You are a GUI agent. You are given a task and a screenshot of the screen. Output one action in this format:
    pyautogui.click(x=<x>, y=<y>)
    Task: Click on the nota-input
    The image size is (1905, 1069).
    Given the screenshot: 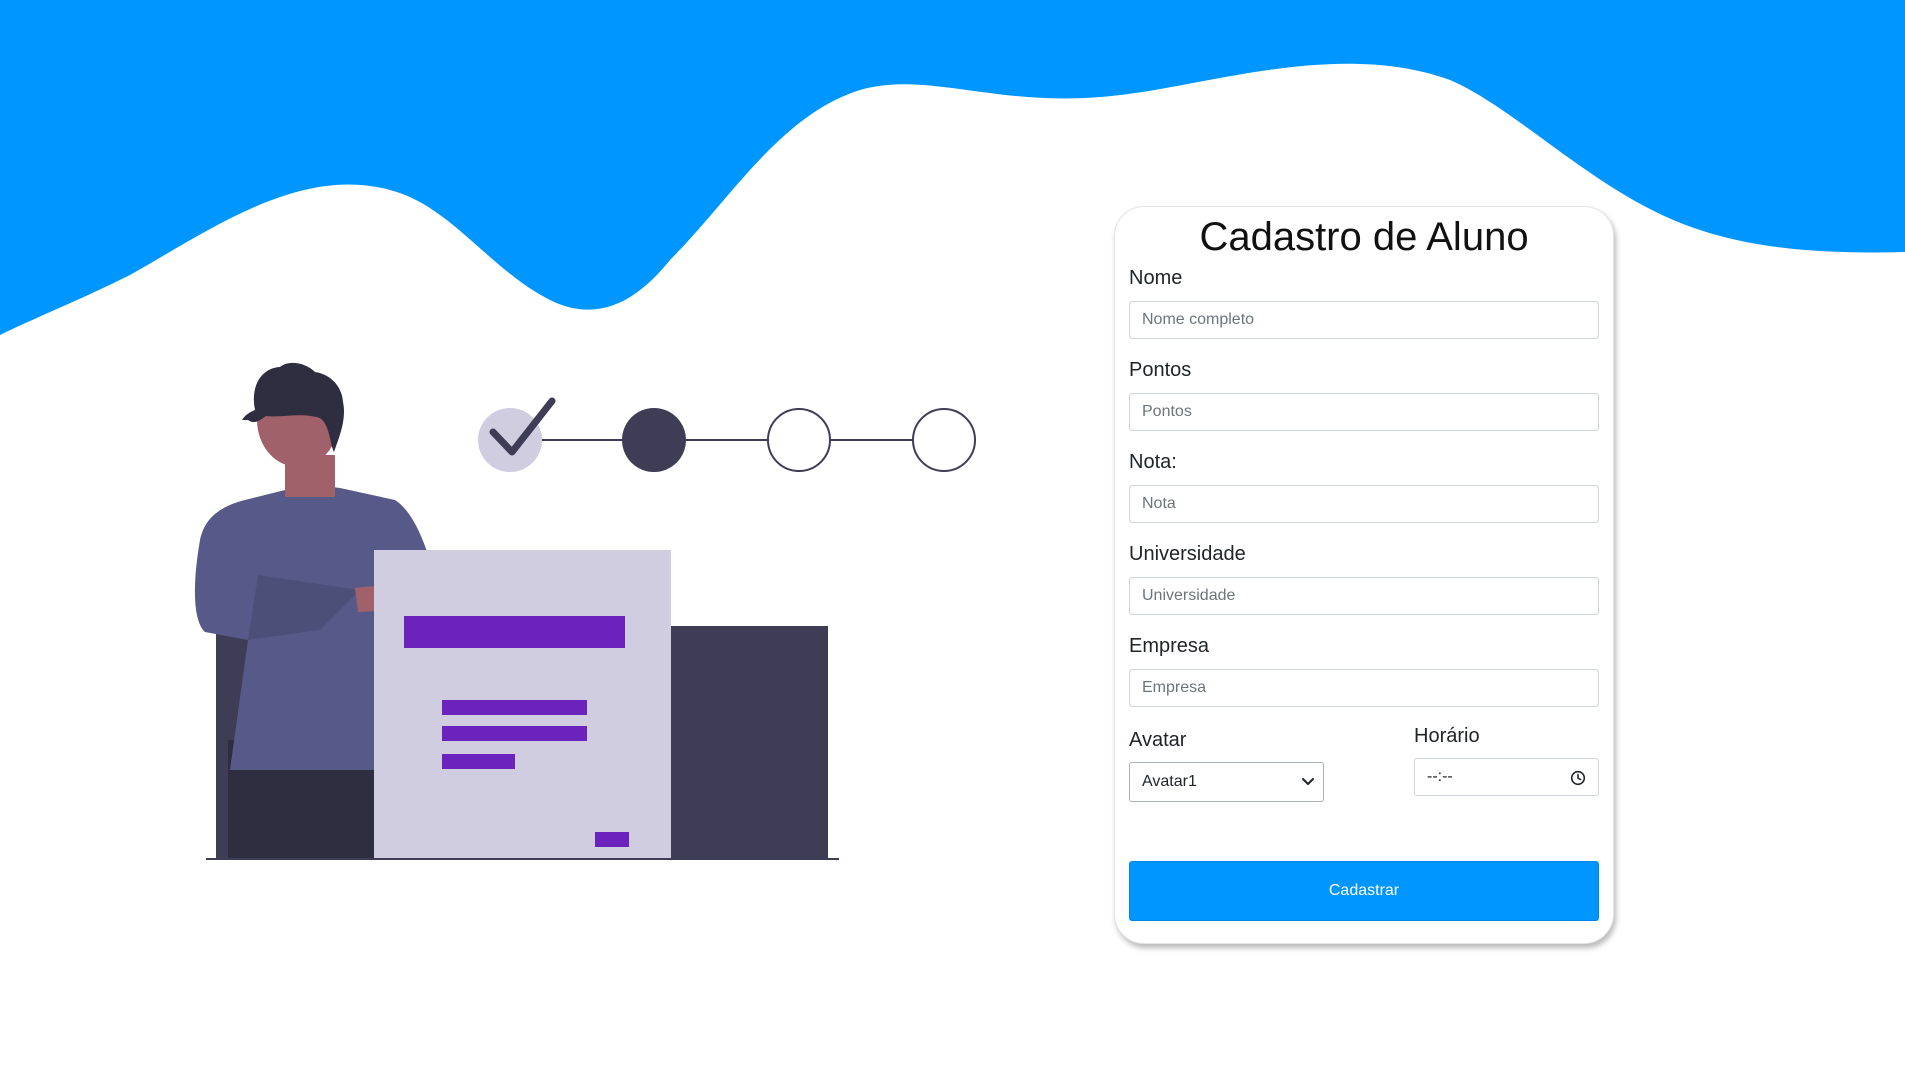 What is the action you would take?
    pyautogui.click(x=1364, y=504)
    